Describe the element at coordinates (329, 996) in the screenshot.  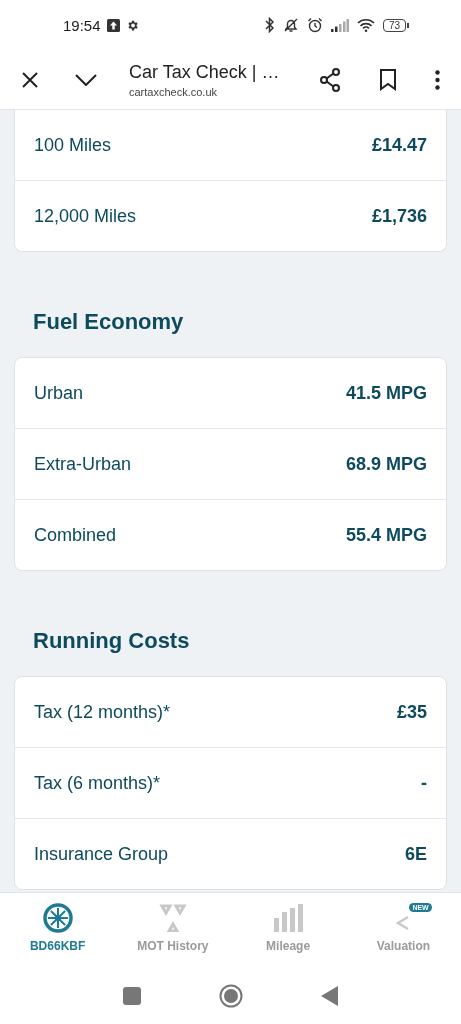
I see `back-button` at that location.